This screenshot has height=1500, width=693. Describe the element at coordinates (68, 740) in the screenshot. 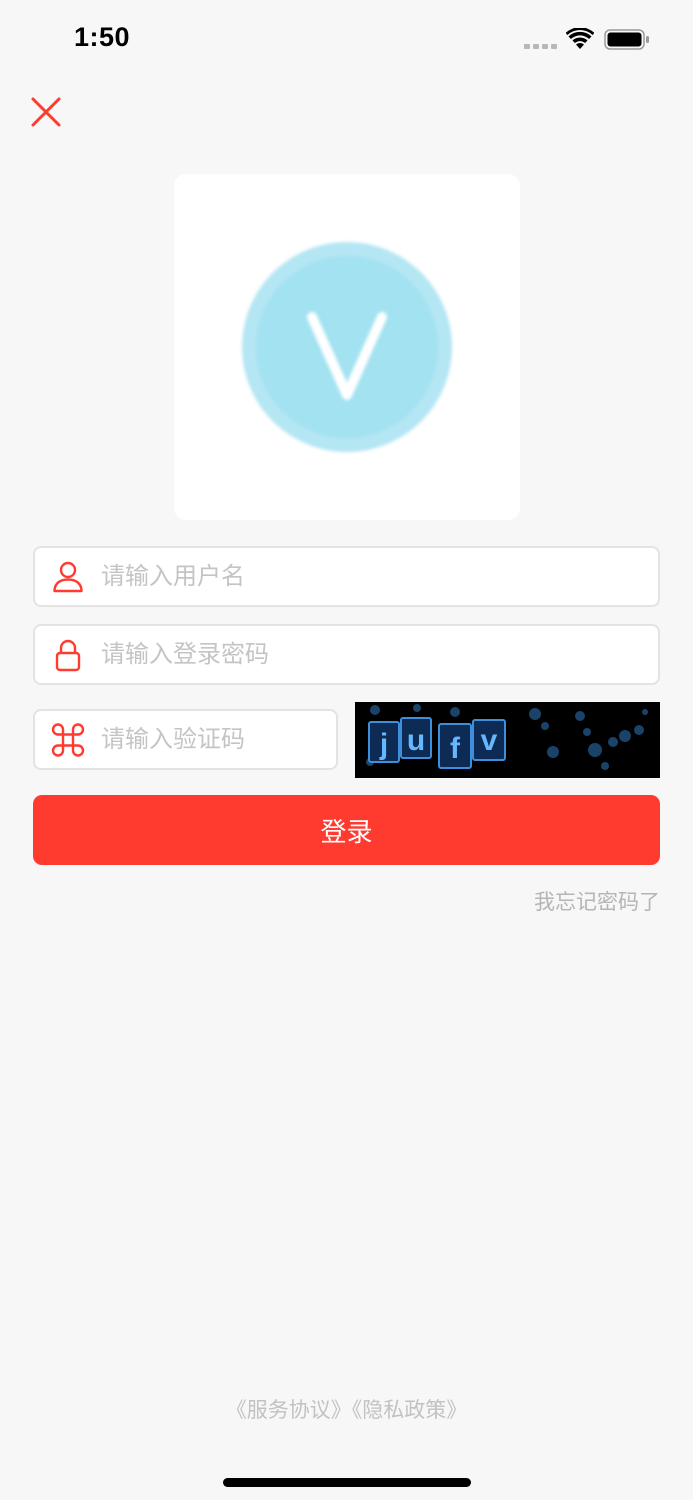

I see `command-icon` at that location.